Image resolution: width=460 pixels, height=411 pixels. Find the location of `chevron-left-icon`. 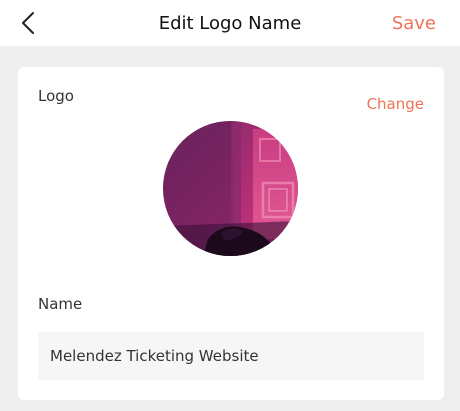

chevron-left-icon is located at coordinates (28, 23).